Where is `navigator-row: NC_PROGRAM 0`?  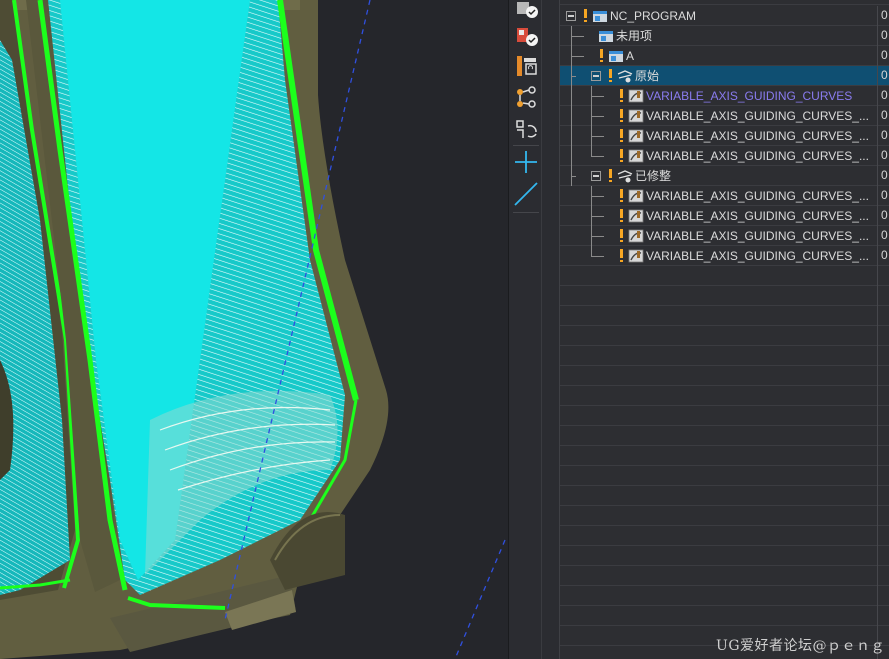
navigator-row: NC_PROGRAM 0 is located at coordinates (724, 16).